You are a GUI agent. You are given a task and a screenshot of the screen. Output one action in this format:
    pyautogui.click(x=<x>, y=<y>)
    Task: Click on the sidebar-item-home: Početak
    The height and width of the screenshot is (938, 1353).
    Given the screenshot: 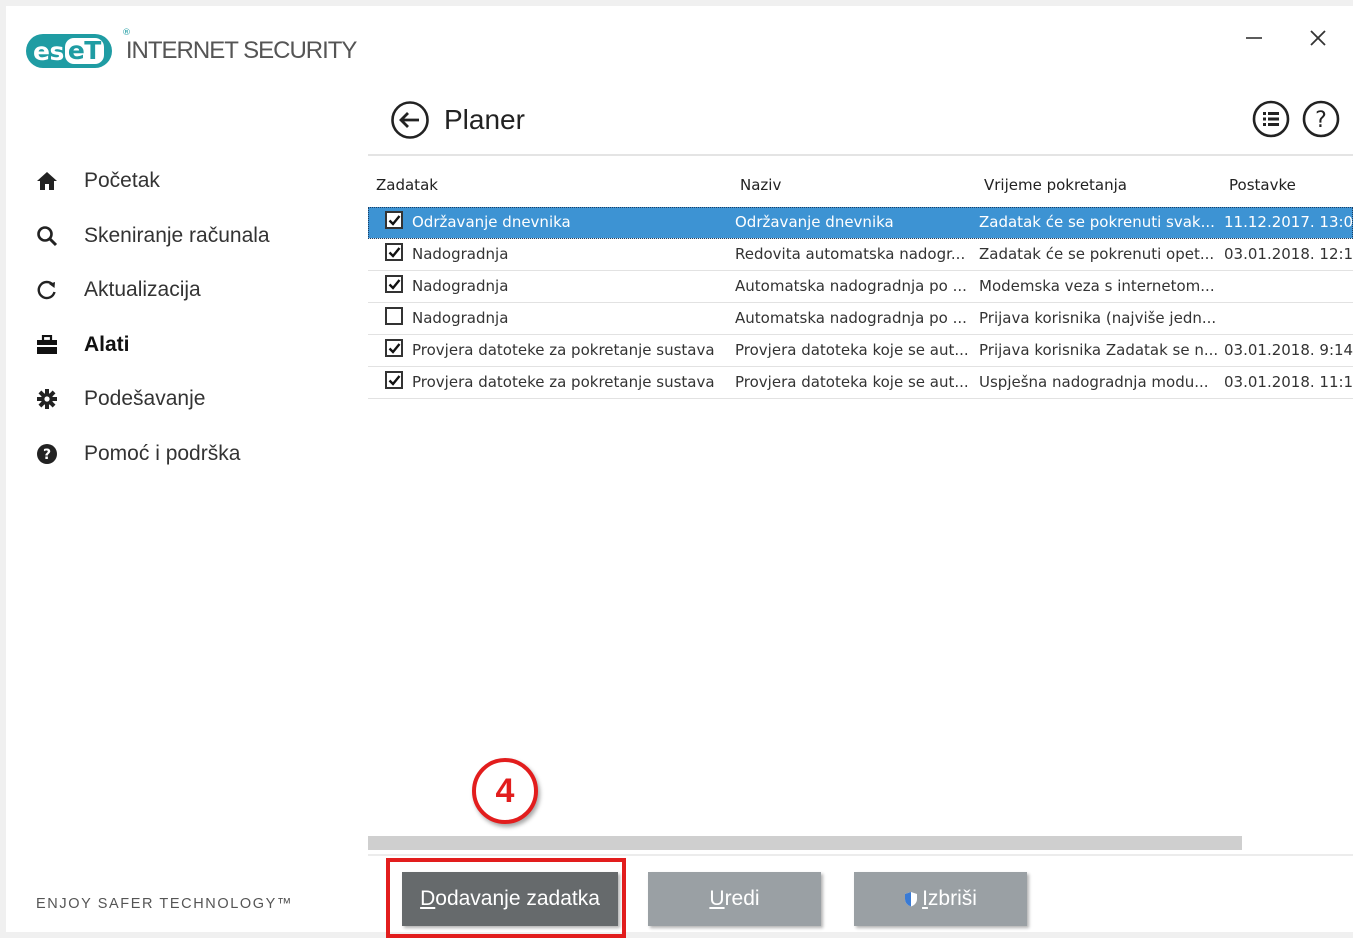 What is the action you would take?
    pyautogui.click(x=153, y=181)
    